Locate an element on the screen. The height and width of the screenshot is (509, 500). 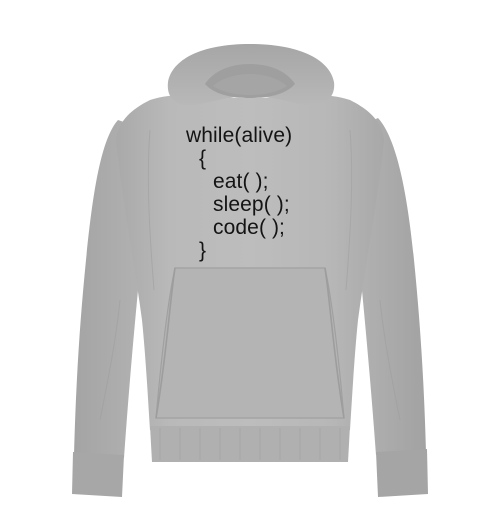
print-line: eat( ); is located at coordinates (241, 181).